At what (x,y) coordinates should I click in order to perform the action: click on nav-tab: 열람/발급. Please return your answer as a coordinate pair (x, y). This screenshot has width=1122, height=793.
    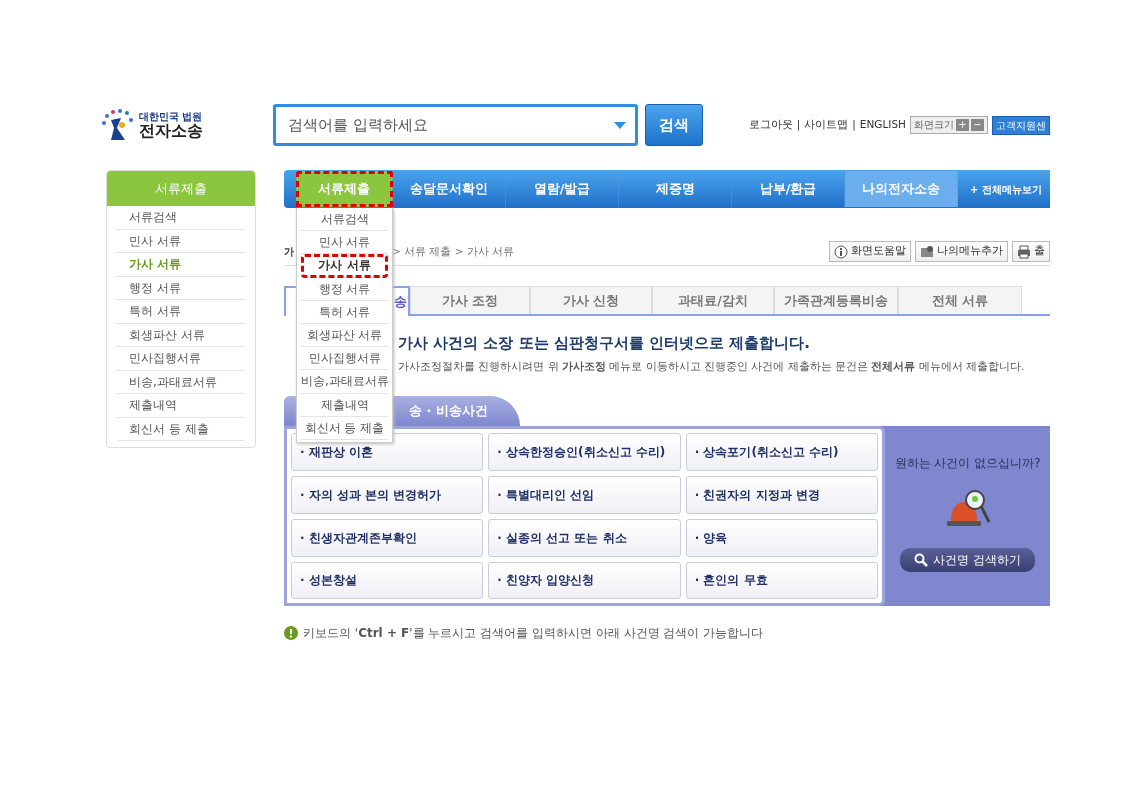
    Looking at the image, I should click on (562, 189).